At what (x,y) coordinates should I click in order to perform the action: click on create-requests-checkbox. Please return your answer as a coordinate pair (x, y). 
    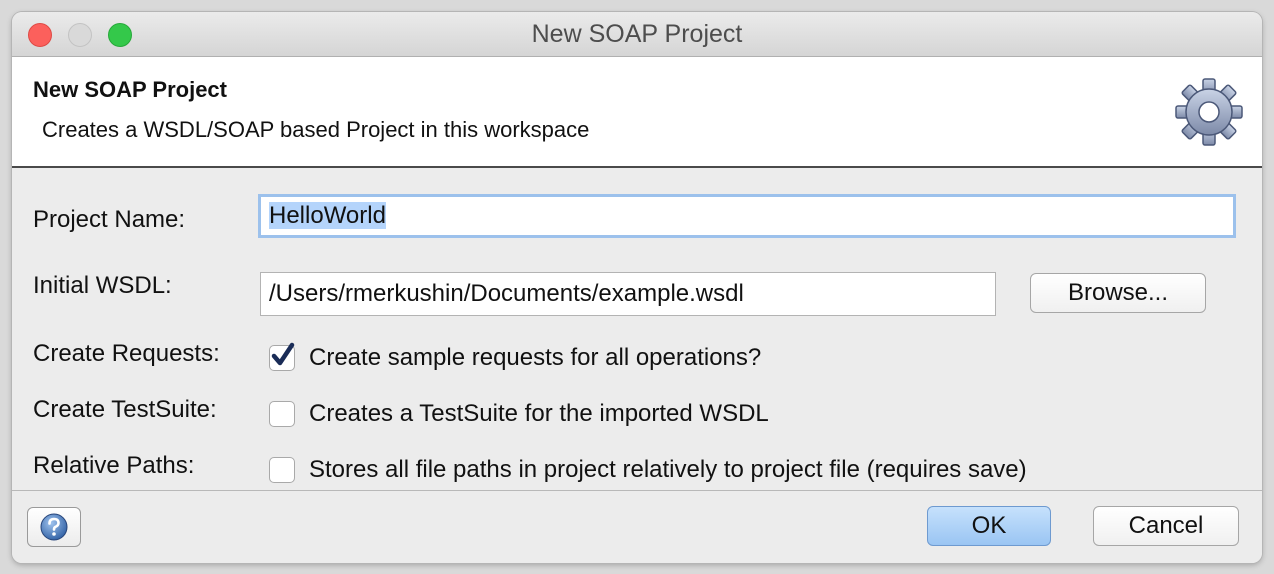
    Looking at the image, I should click on (282, 356).